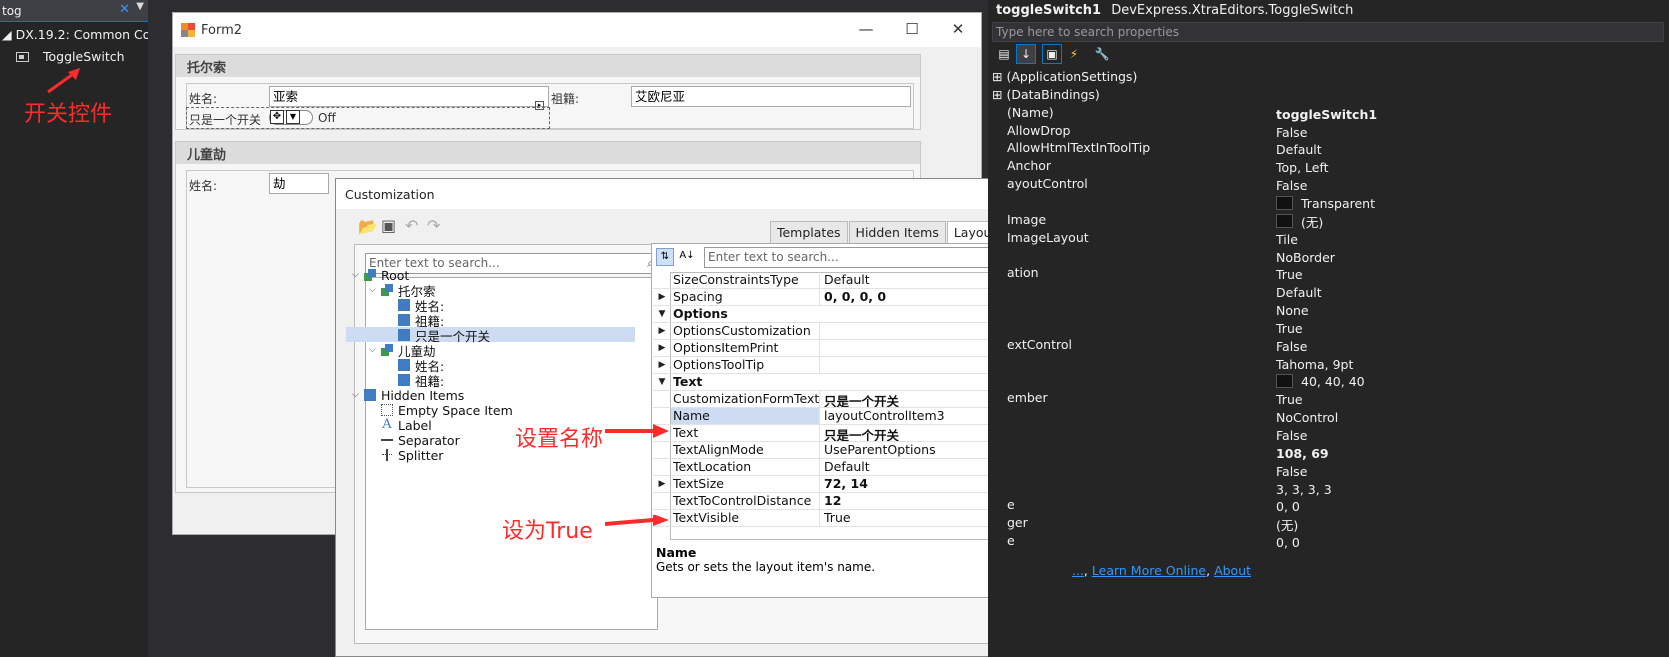  I want to click on categorized-icon: ⇅, so click(665, 257).